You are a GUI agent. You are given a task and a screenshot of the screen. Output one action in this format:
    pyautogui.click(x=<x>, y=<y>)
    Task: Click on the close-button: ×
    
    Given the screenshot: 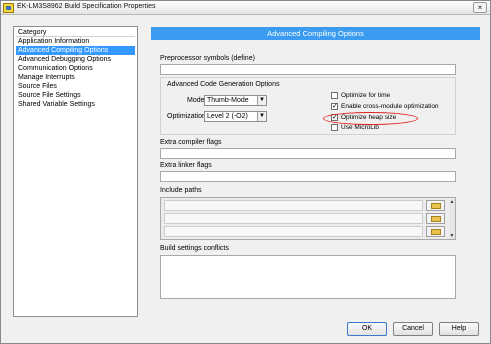 What is the action you would take?
    pyautogui.click(x=480, y=7)
    